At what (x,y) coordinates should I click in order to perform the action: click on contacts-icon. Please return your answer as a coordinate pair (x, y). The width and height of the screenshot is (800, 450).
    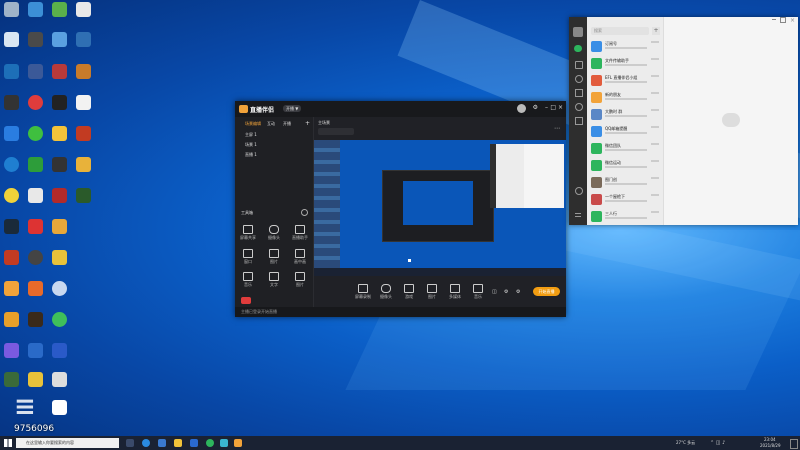
    Looking at the image, I should click on (579, 65).